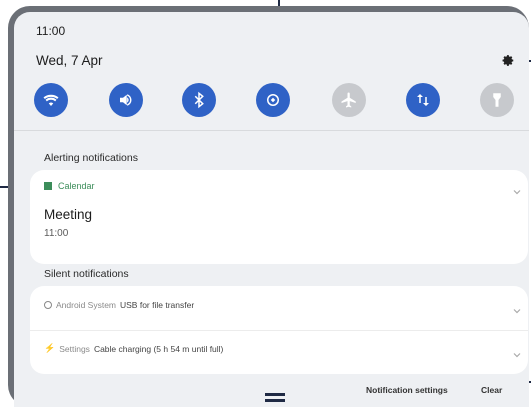 This screenshot has height=407, width=531. What do you see at coordinates (50, 348) in the screenshot?
I see `charging-bolt-icon: ⚡` at bounding box center [50, 348].